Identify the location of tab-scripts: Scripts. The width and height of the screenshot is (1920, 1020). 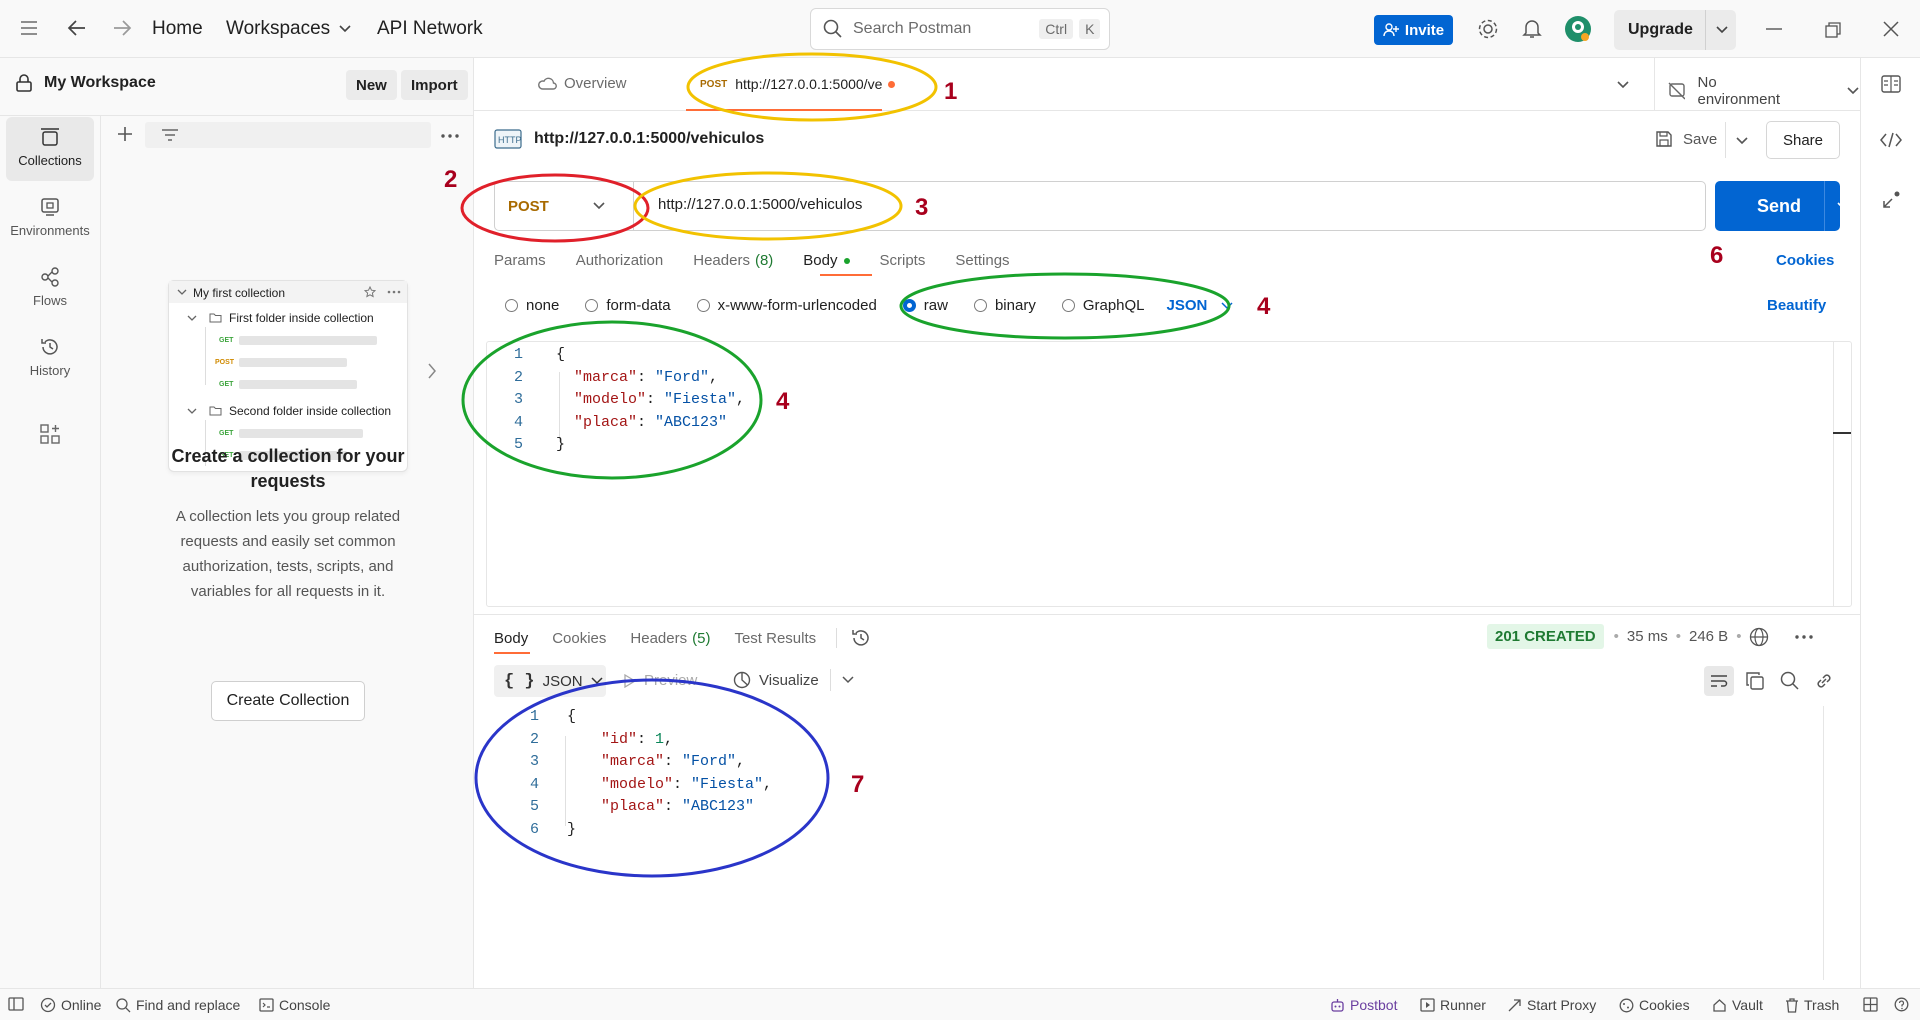
(903, 260).